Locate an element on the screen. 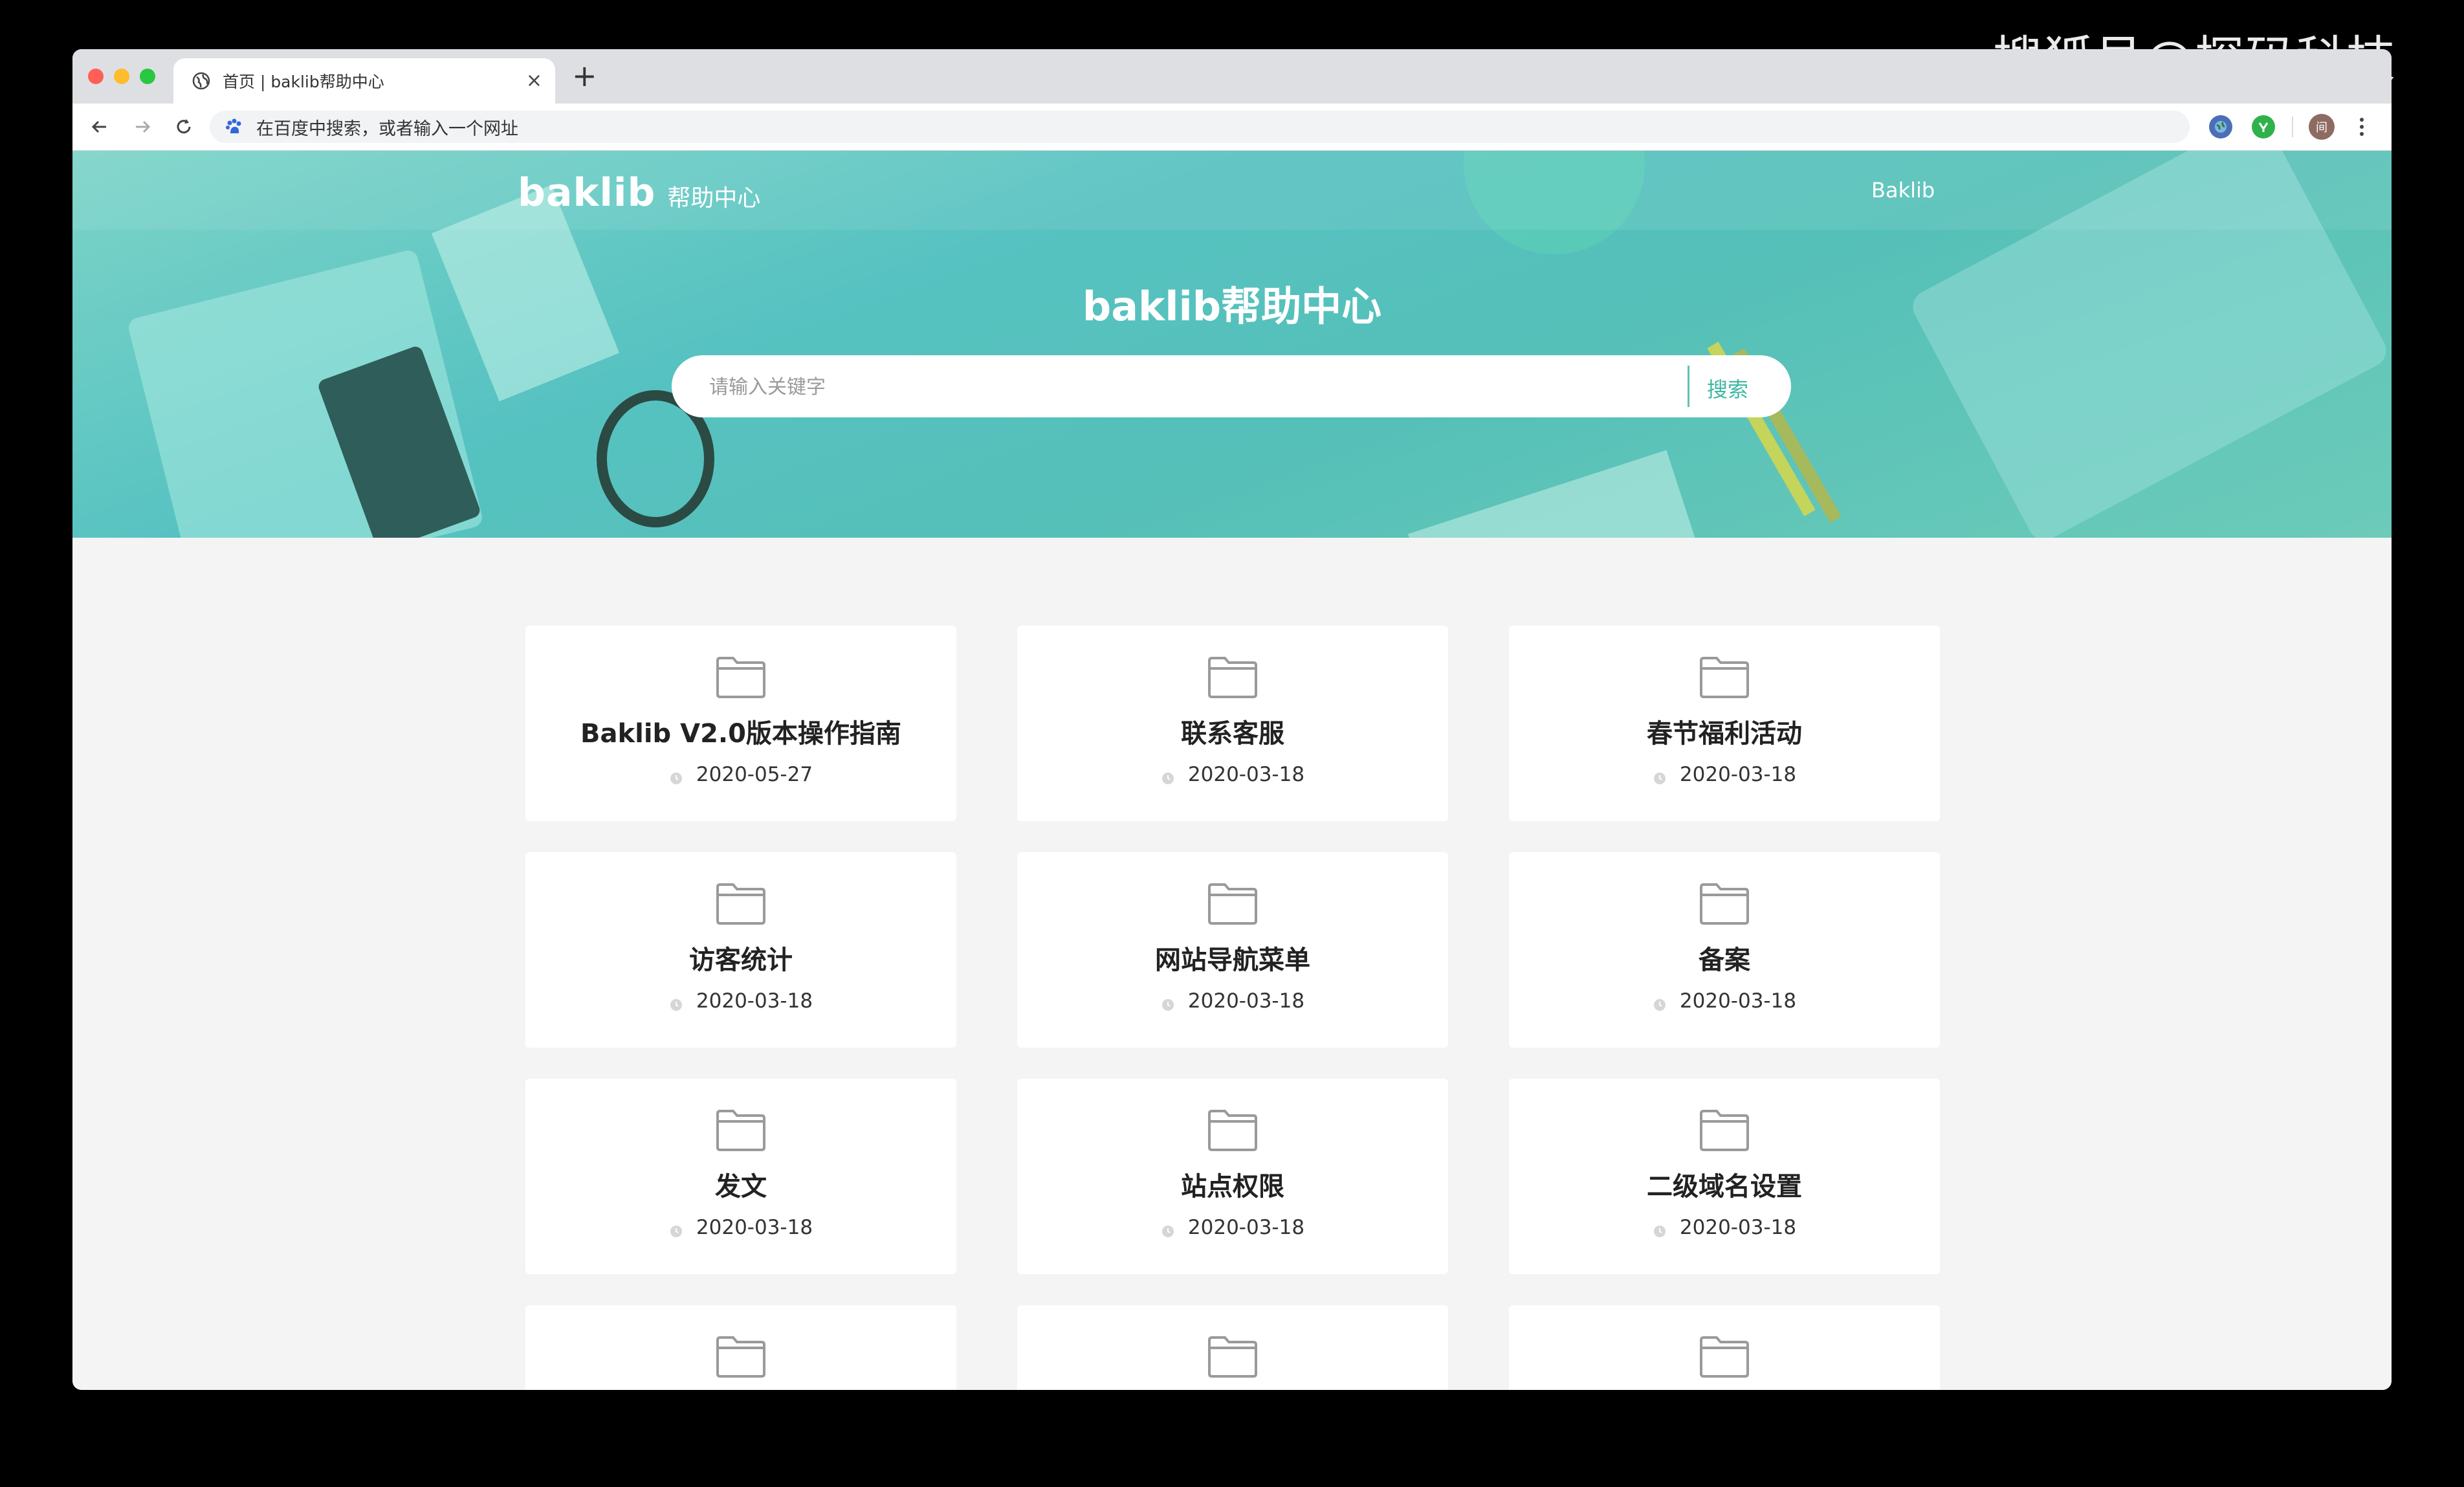  extension-globe-icon is located at coordinates (2220, 126).